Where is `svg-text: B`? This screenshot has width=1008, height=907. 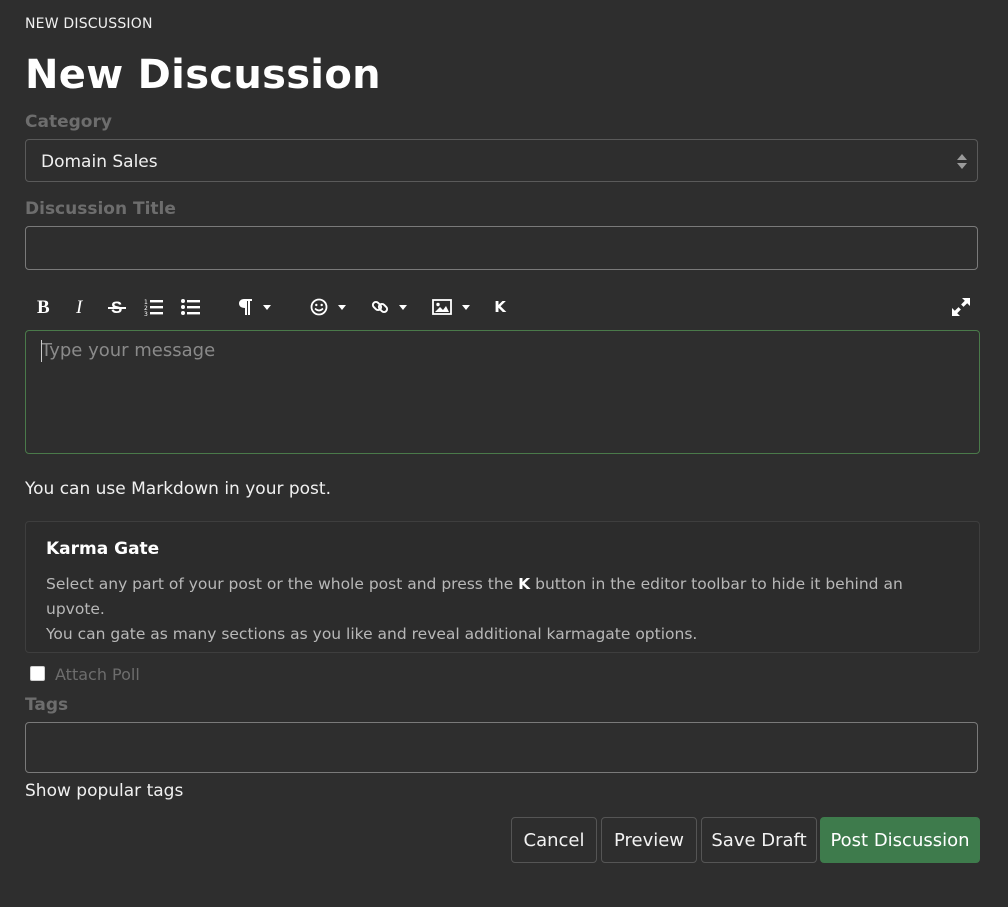
svg-text: B is located at coordinates (43, 307).